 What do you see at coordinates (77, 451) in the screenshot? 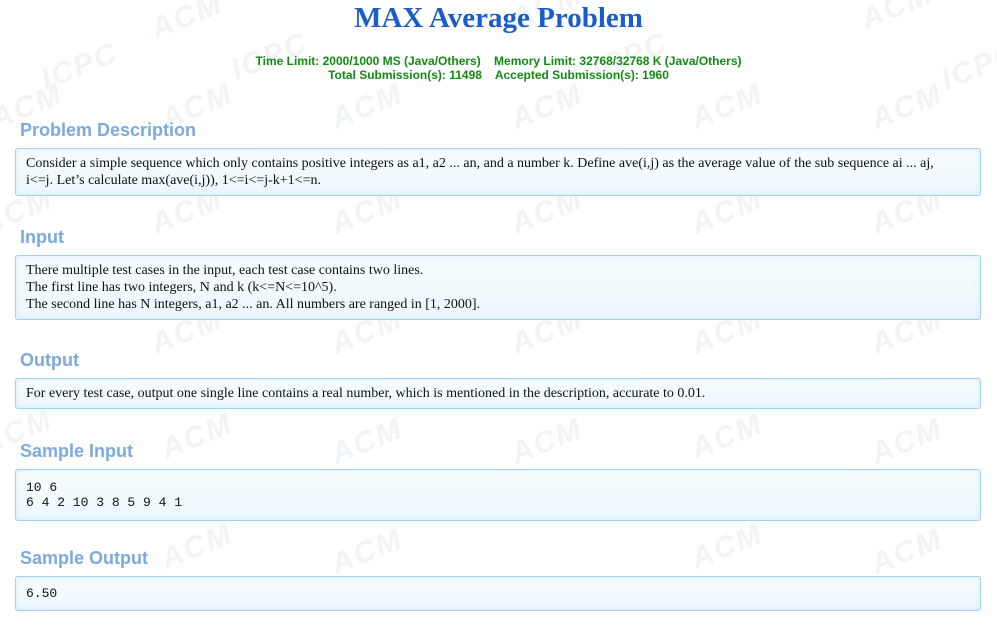
I see `section-title-sample-input: Sample Input` at bounding box center [77, 451].